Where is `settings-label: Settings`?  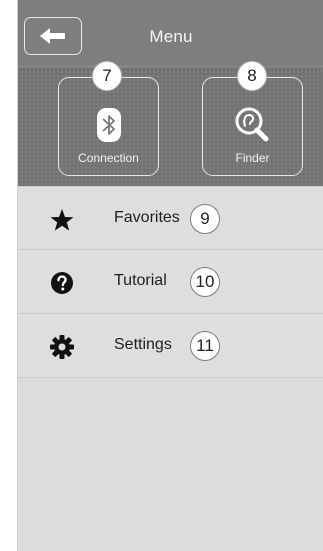 settings-label: Settings is located at coordinates (143, 344).